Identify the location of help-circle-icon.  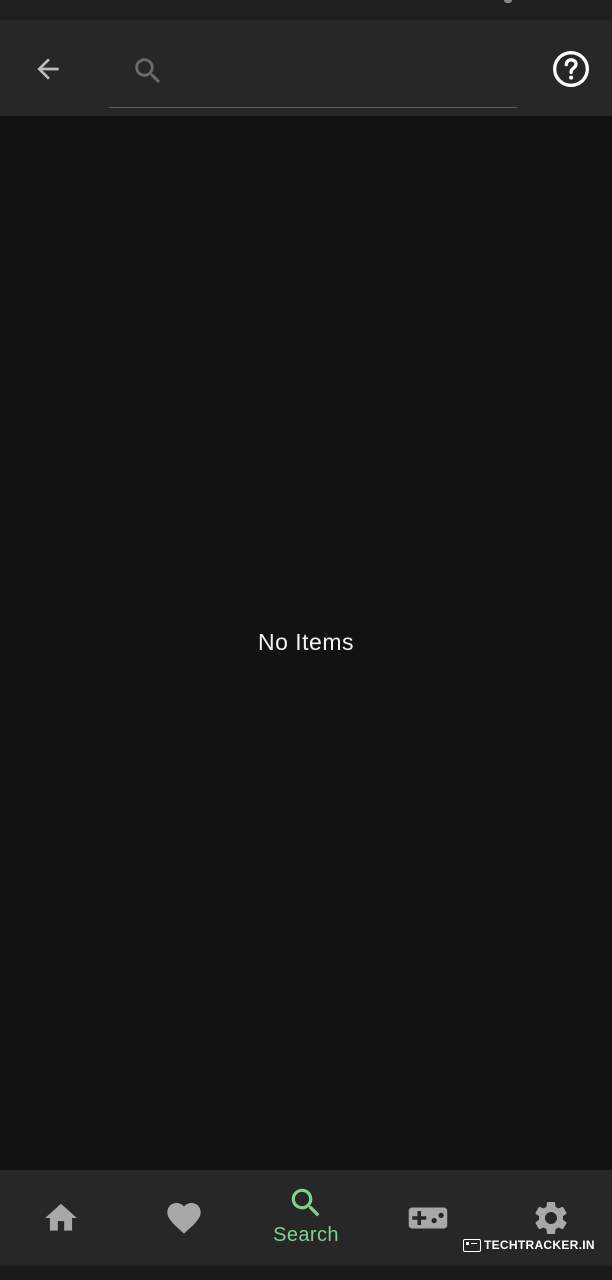
(571, 69).